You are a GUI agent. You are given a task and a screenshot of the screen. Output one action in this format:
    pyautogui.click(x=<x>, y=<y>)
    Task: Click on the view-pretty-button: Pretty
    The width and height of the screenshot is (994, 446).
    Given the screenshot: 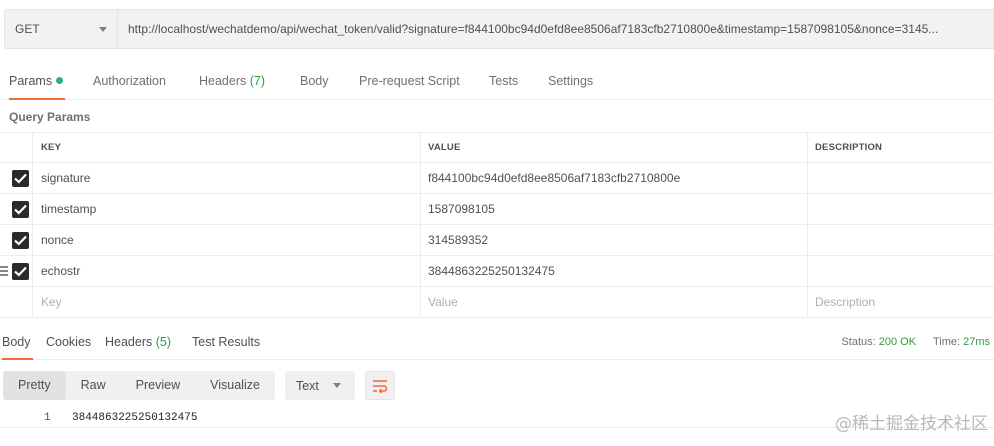 What is the action you would take?
    pyautogui.click(x=34, y=385)
    